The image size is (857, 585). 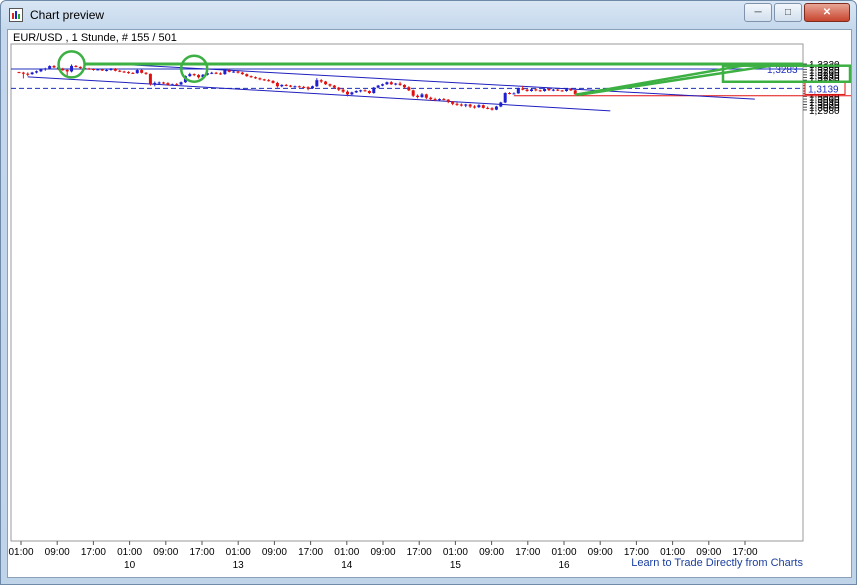 I want to click on footer-link: Learn to Trade Directly from Charts, so click(x=717, y=563).